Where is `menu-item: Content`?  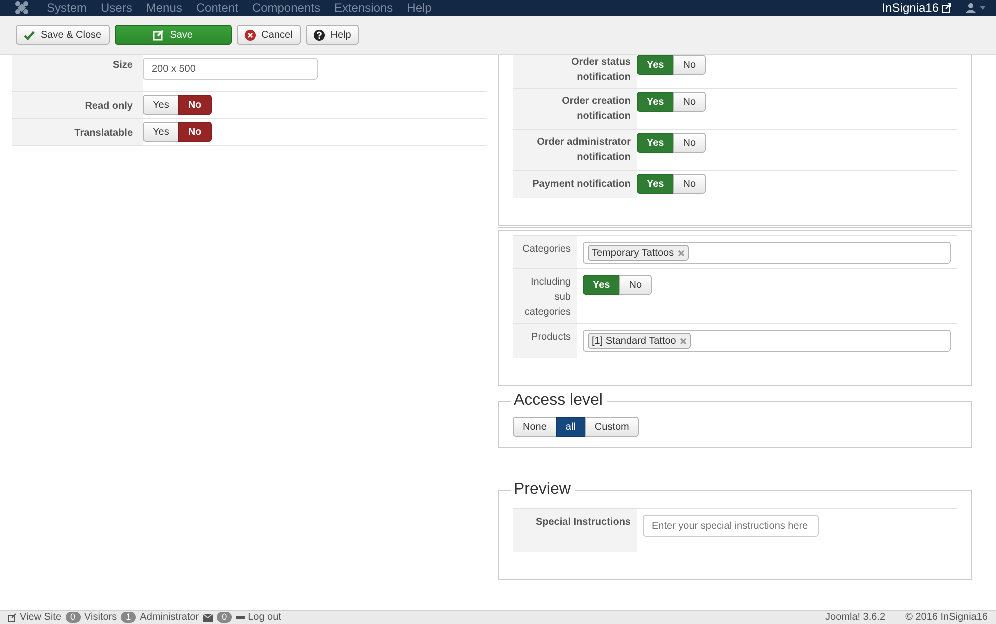 menu-item: Content is located at coordinates (217, 8).